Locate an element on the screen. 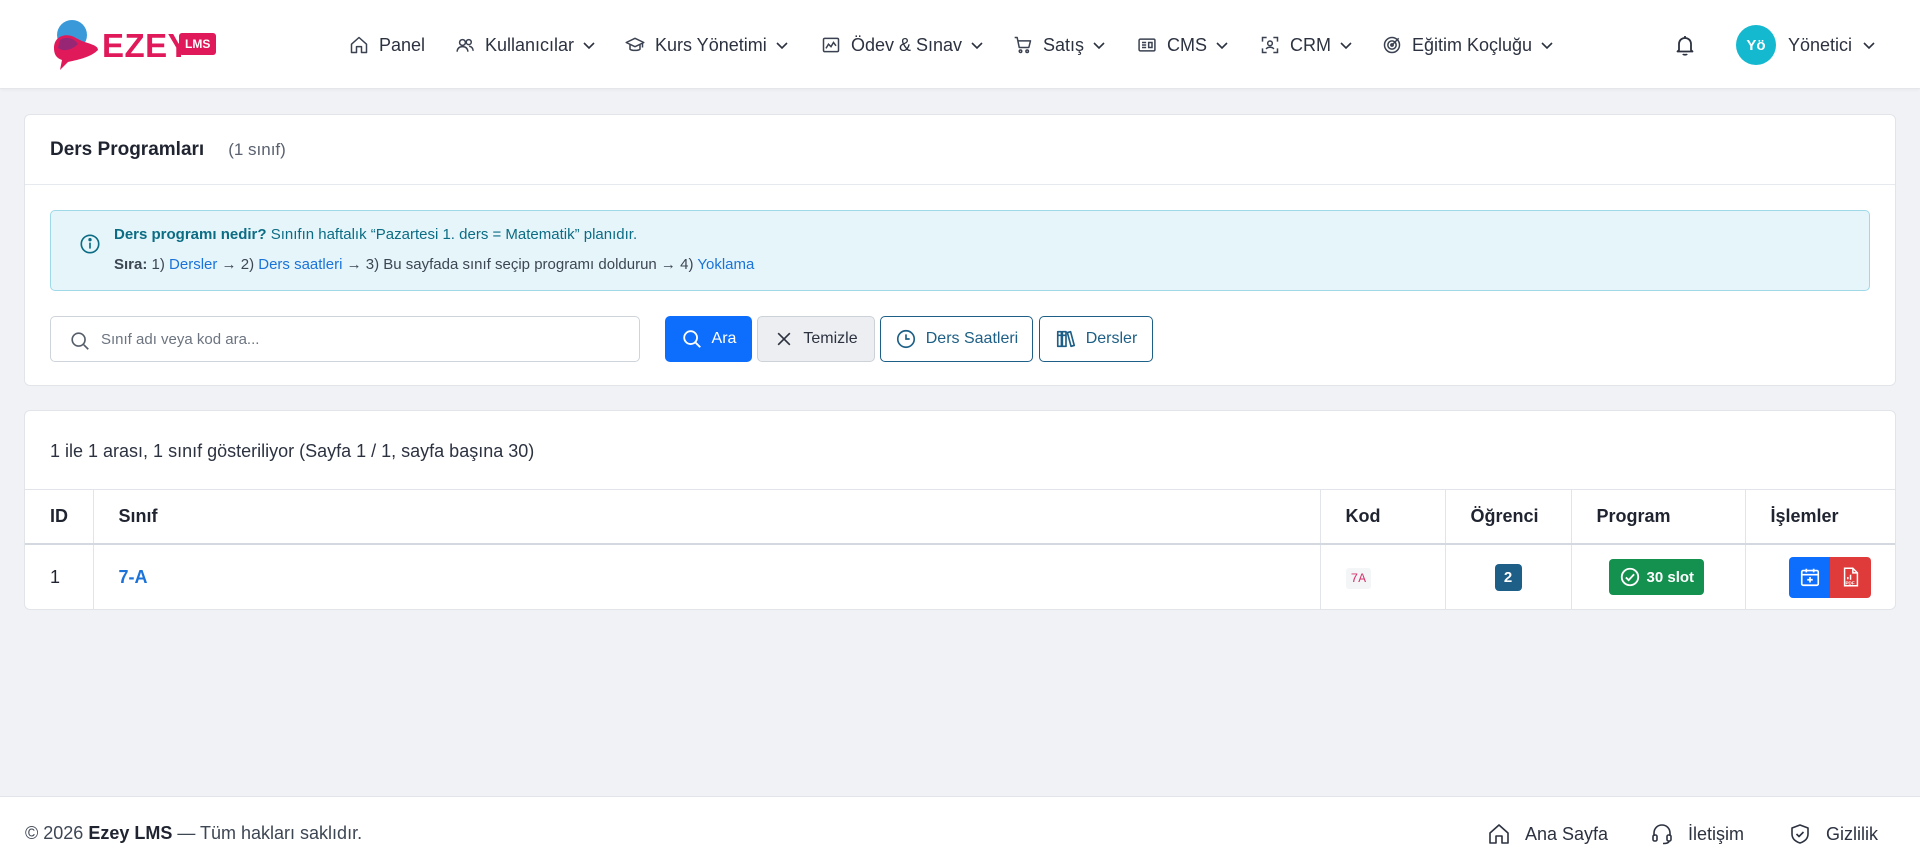 Image resolution: width=1920 pixels, height=868 pixels. footer-link-home: Ana Sayfa is located at coordinates (1547, 834).